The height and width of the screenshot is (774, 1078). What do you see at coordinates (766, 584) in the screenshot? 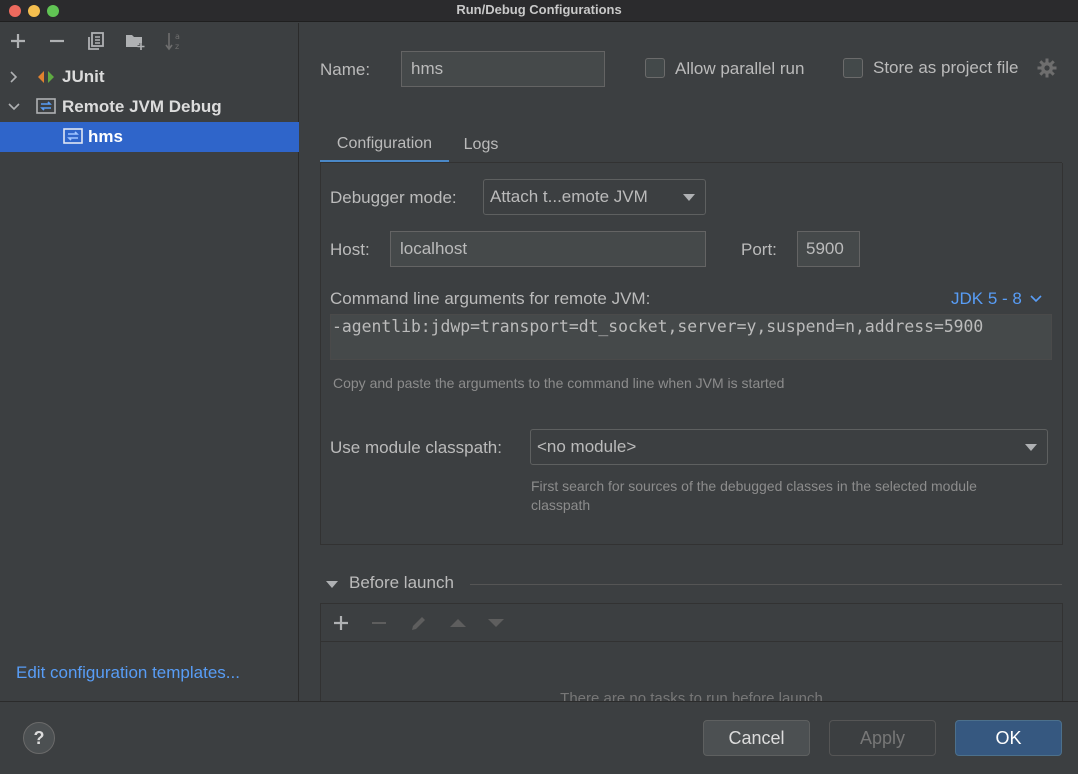
I see `section-divider` at bounding box center [766, 584].